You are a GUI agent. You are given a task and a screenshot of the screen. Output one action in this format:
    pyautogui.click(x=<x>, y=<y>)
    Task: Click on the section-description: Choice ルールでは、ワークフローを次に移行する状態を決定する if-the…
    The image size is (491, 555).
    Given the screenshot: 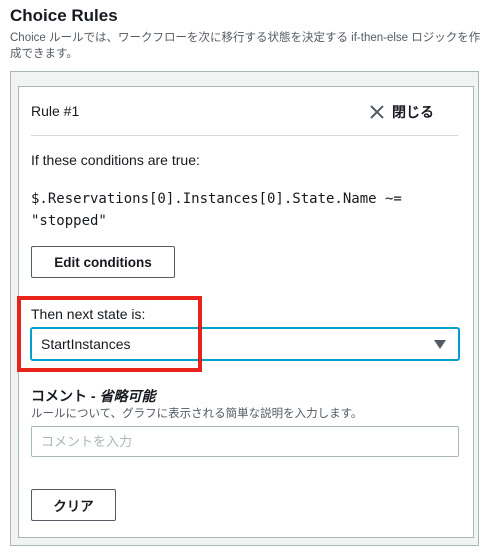 What is the action you would take?
    pyautogui.click(x=245, y=46)
    